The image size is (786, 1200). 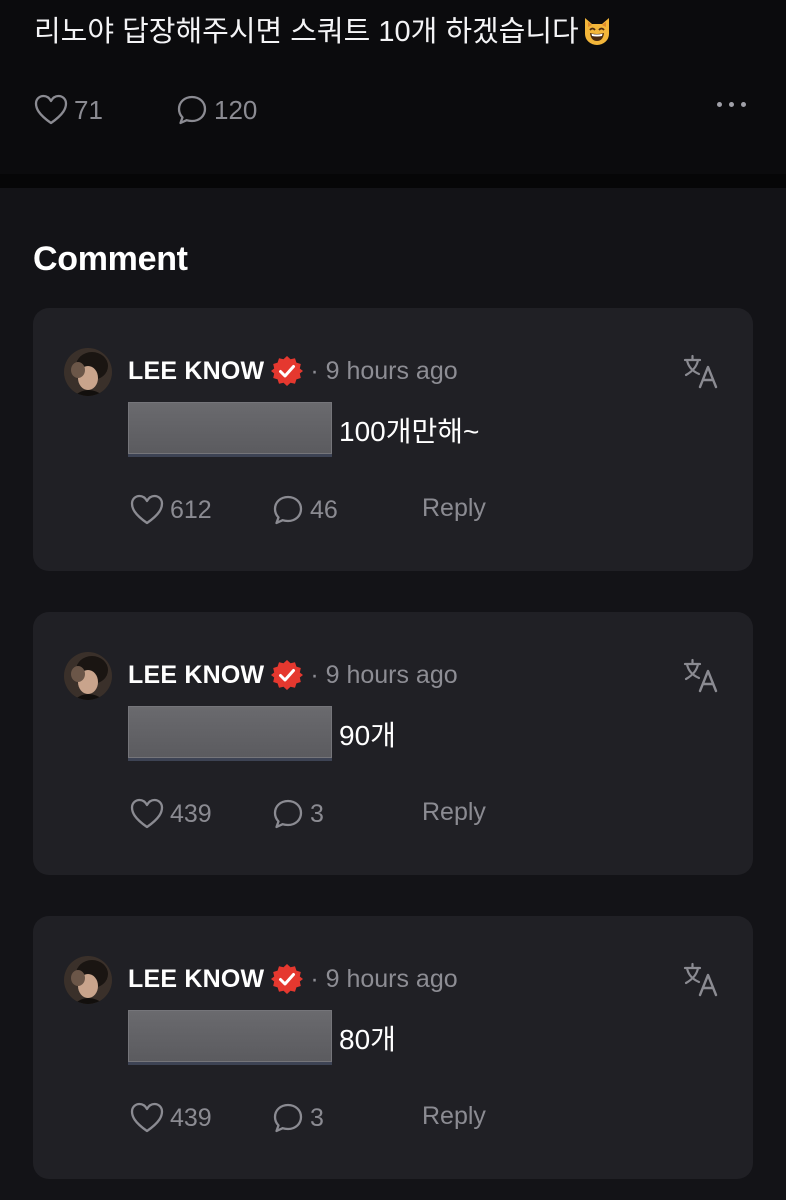 I want to click on comment-like-button: 612, so click(x=171, y=510).